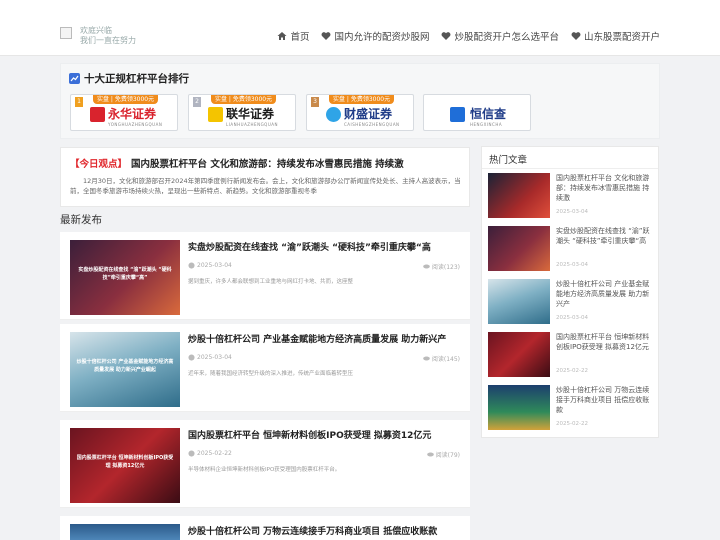  I want to click on brand-name: 联华证券, so click(250, 114).